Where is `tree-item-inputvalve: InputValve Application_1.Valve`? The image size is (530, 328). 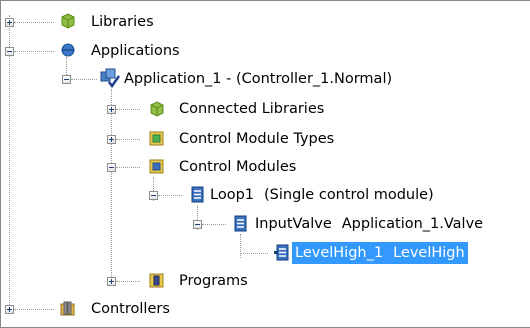 tree-item-inputvalve: InputValve Application_1.Valve is located at coordinates (369, 224).